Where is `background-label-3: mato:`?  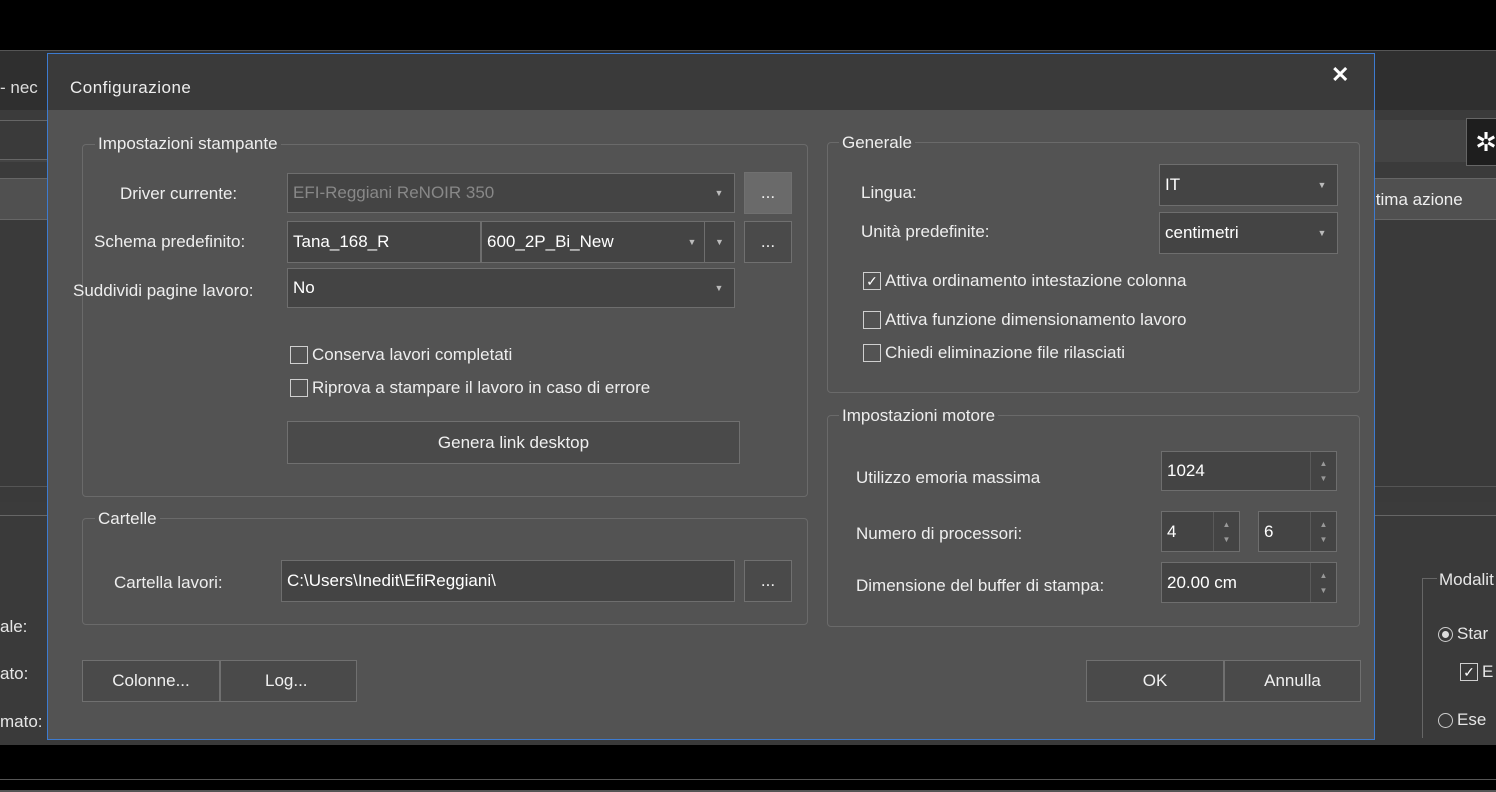
background-label-3: mato: is located at coordinates (21, 721).